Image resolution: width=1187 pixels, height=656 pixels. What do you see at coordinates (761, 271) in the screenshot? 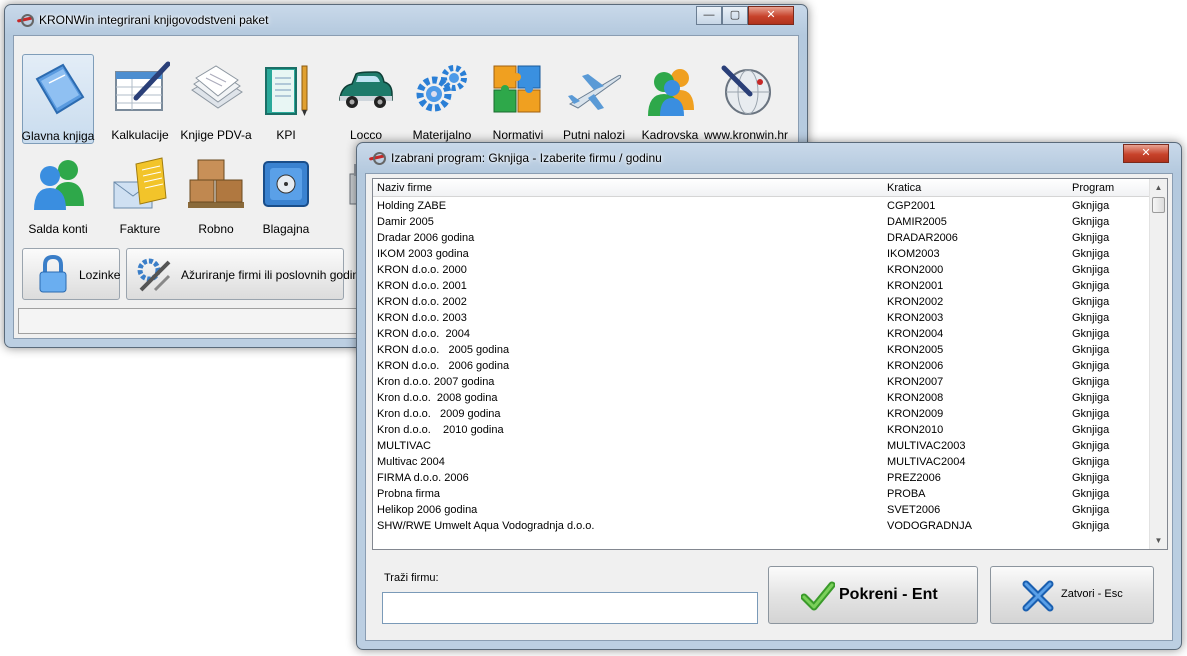
I see `table-row: KRON d.o.o. 2000 KRON2000 Gknjiga` at bounding box center [761, 271].